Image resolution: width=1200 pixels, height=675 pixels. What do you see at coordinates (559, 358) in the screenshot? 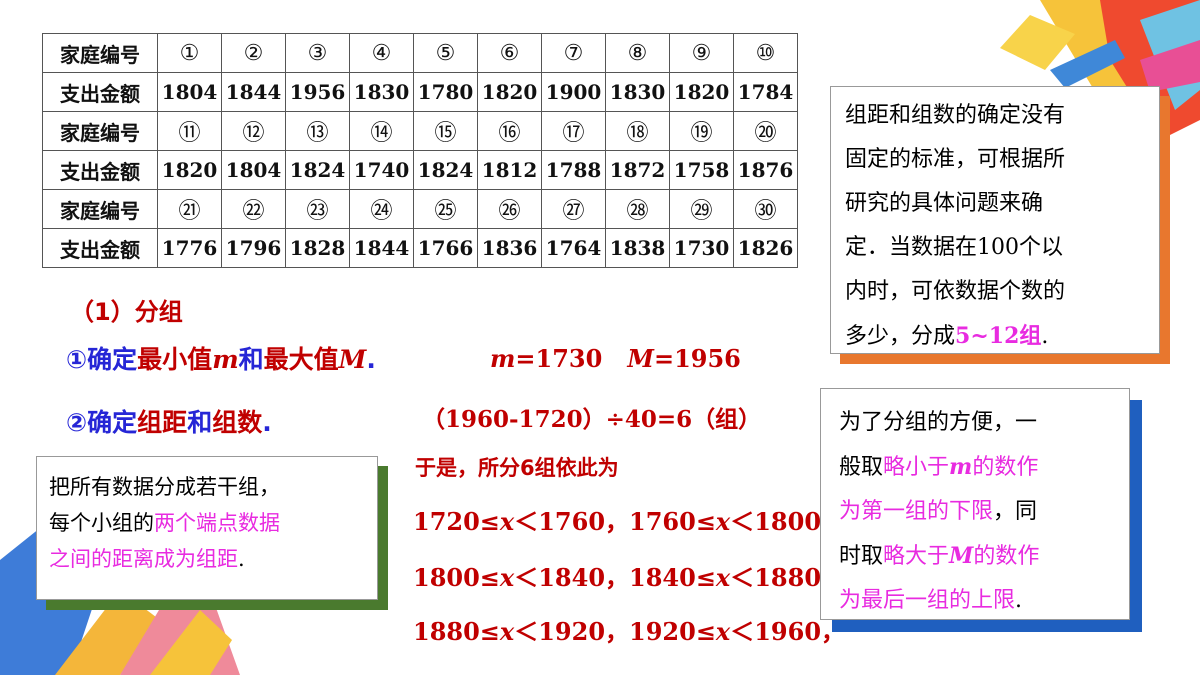
I see `result-m-value: =1730` at bounding box center [559, 358].